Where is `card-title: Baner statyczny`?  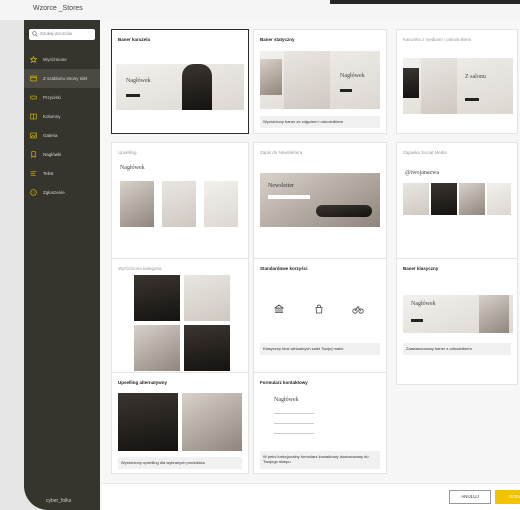
card-title: Baner statyczny is located at coordinates (277, 39).